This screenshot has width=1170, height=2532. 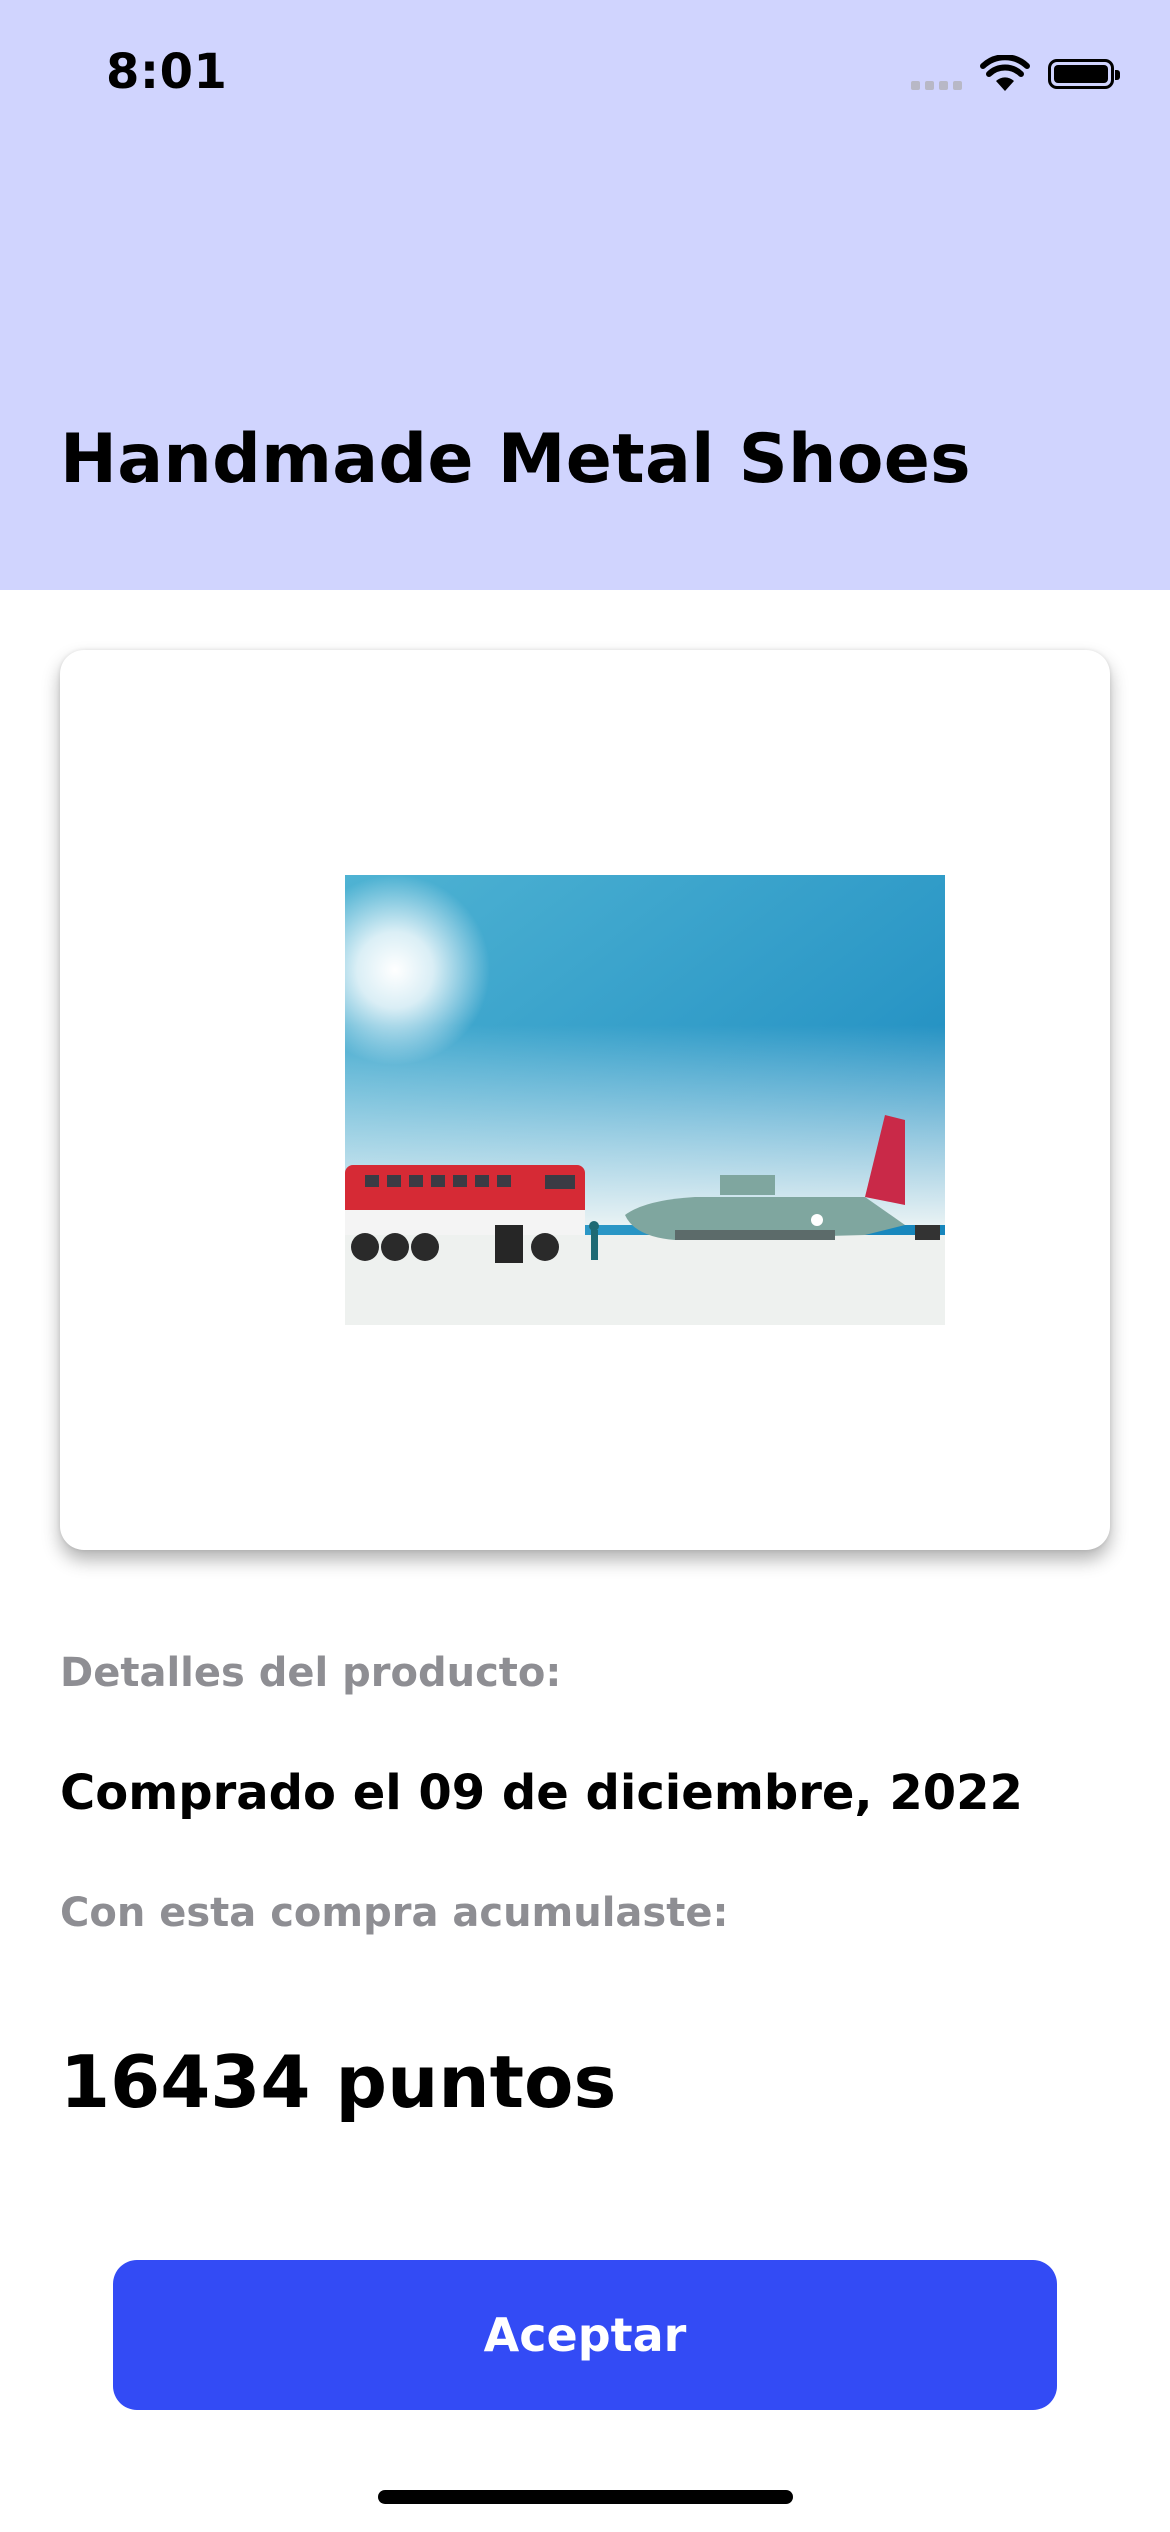 I want to click on status-icons, so click(x=1015, y=74).